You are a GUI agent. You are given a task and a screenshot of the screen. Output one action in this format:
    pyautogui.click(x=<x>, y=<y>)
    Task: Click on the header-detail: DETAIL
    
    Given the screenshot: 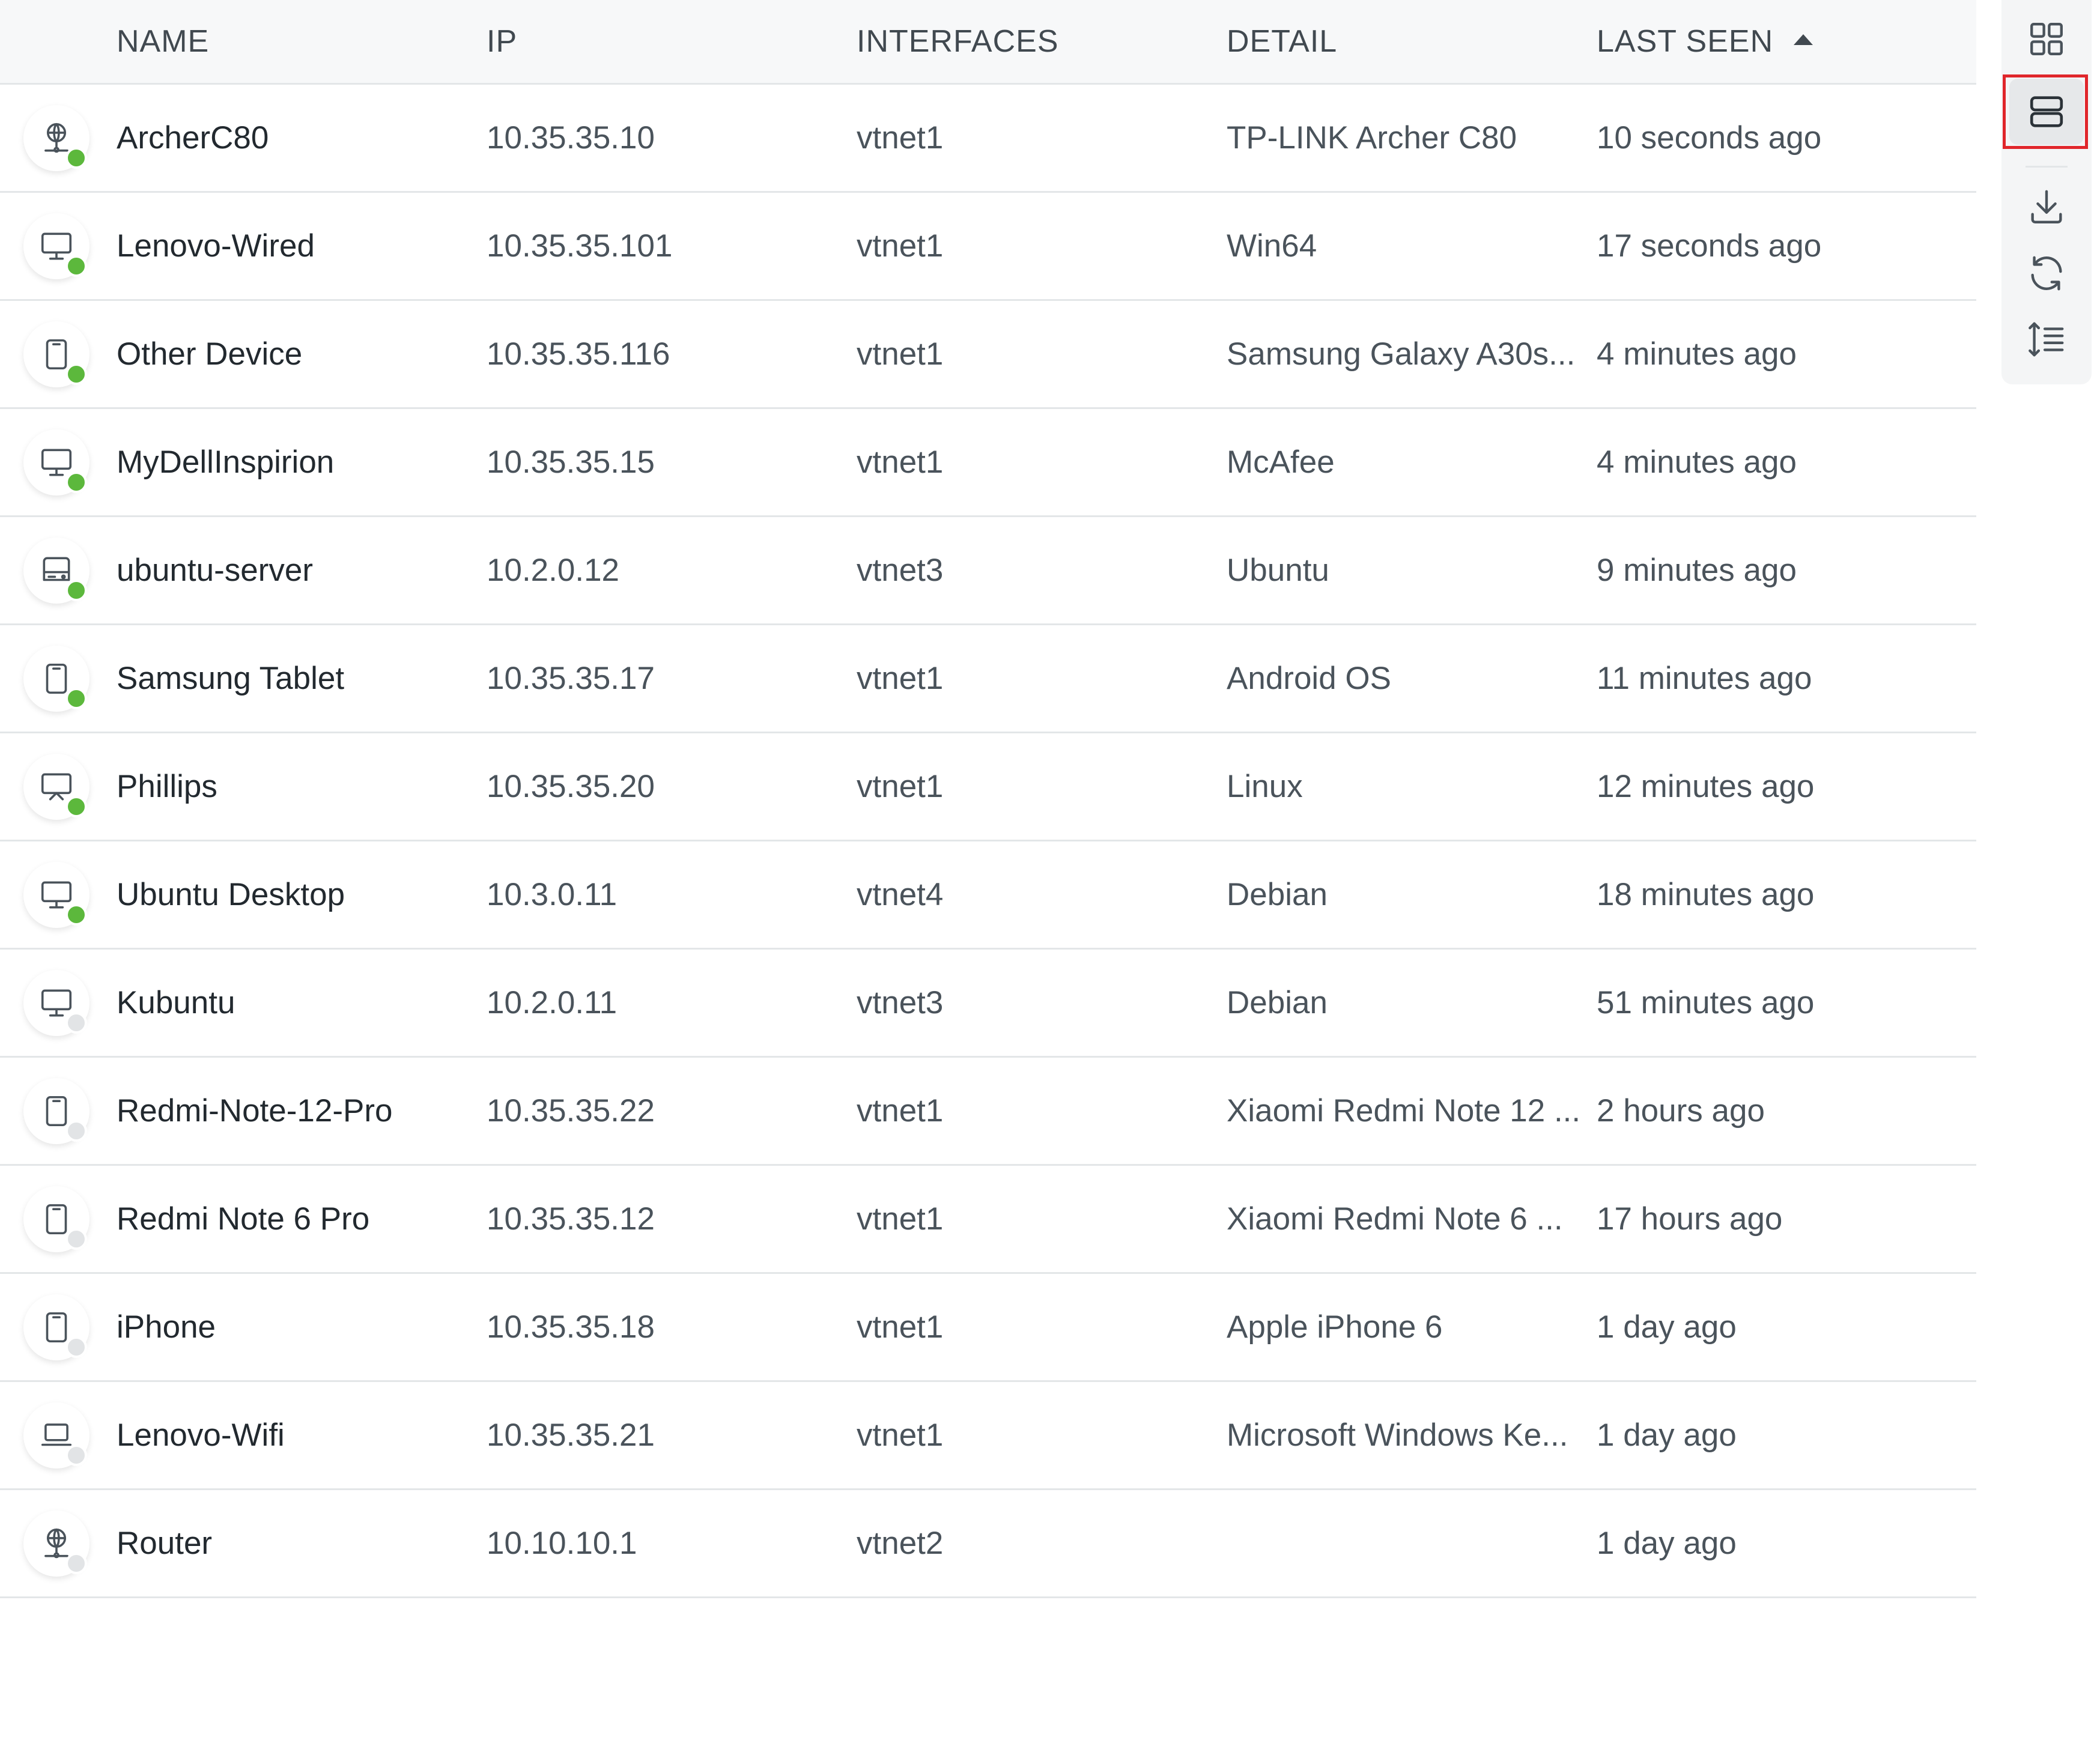 What is the action you would take?
    pyautogui.click(x=1412, y=41)
    